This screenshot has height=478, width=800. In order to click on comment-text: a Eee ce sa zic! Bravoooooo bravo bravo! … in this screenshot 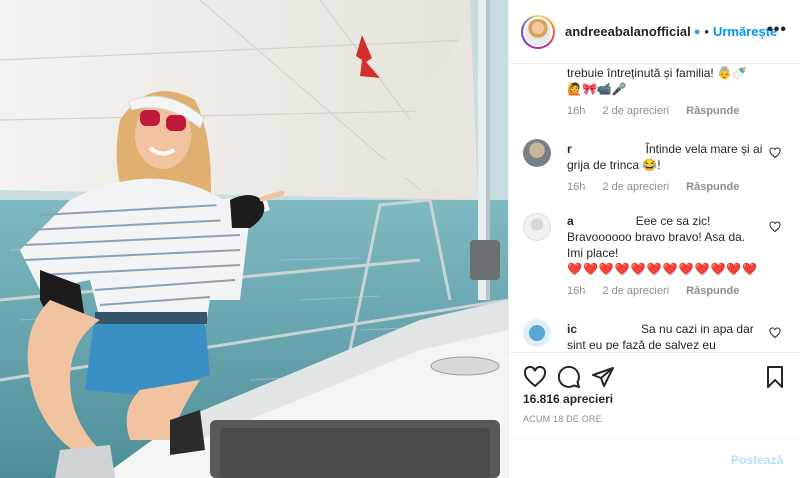, I will do `click(665, 237)`.